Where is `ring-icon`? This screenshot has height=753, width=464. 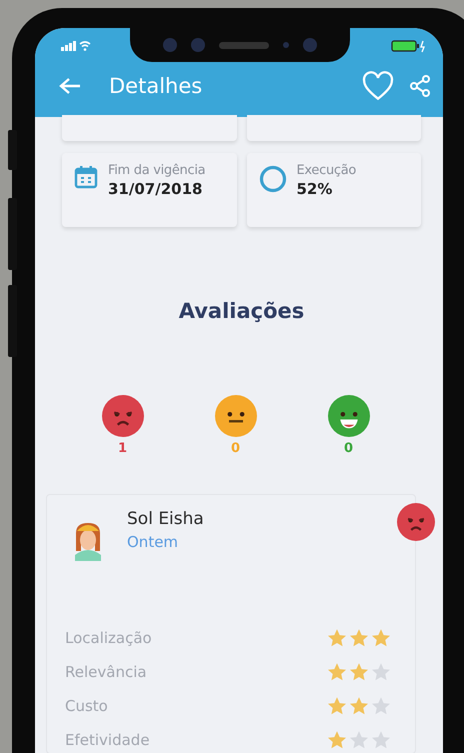
ring-icon is located at coordinates (272, 179).